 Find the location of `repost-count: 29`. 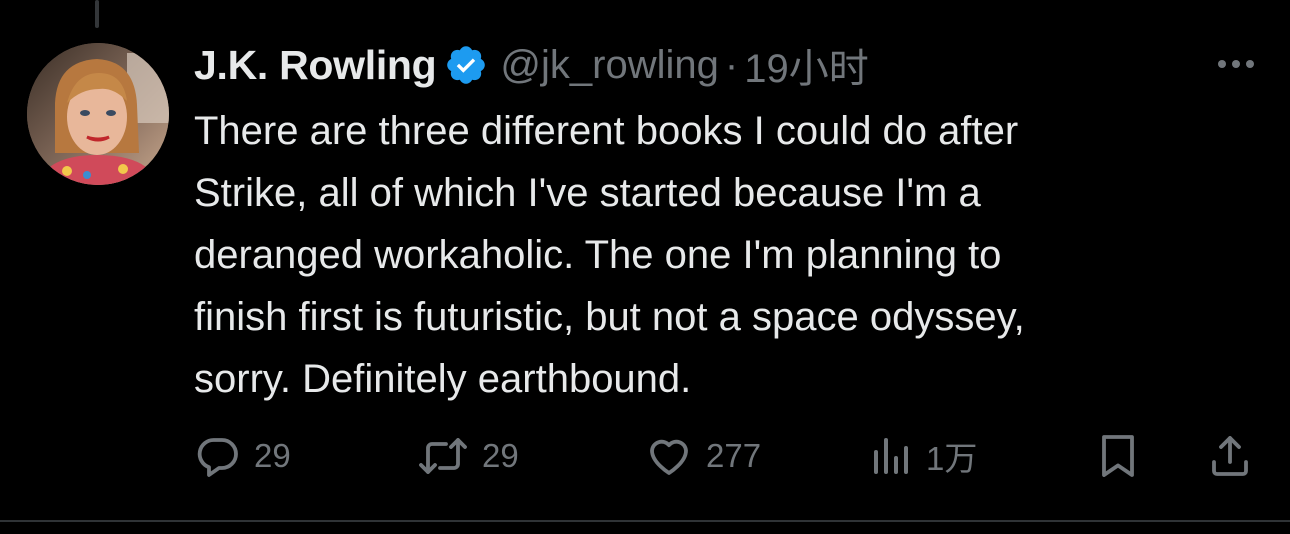

repost-count: 29 is located at coordinates (500, 455).